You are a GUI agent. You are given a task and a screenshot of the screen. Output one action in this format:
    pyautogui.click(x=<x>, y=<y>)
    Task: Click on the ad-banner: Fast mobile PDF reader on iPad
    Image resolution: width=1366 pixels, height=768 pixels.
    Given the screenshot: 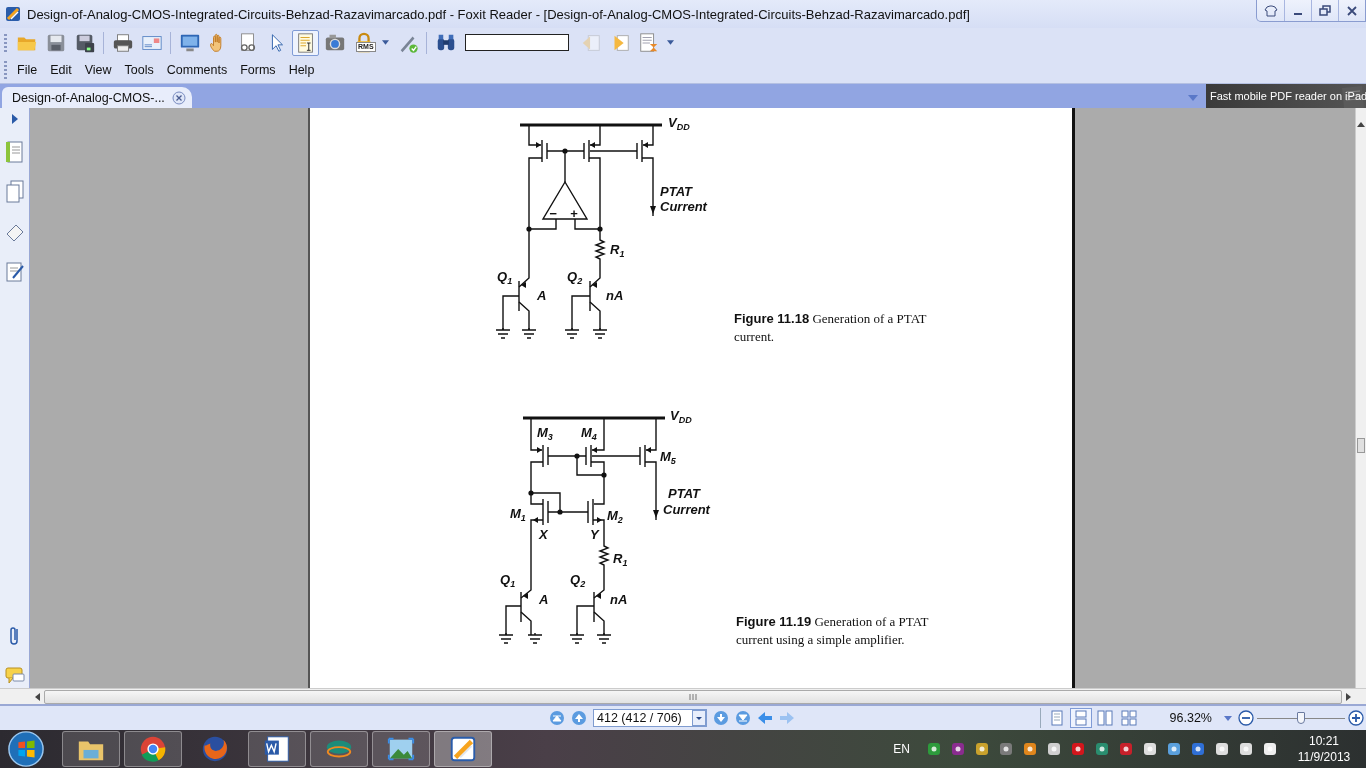 What is the action you would take?
    pyautogui.click(x=1286, y=96)
    